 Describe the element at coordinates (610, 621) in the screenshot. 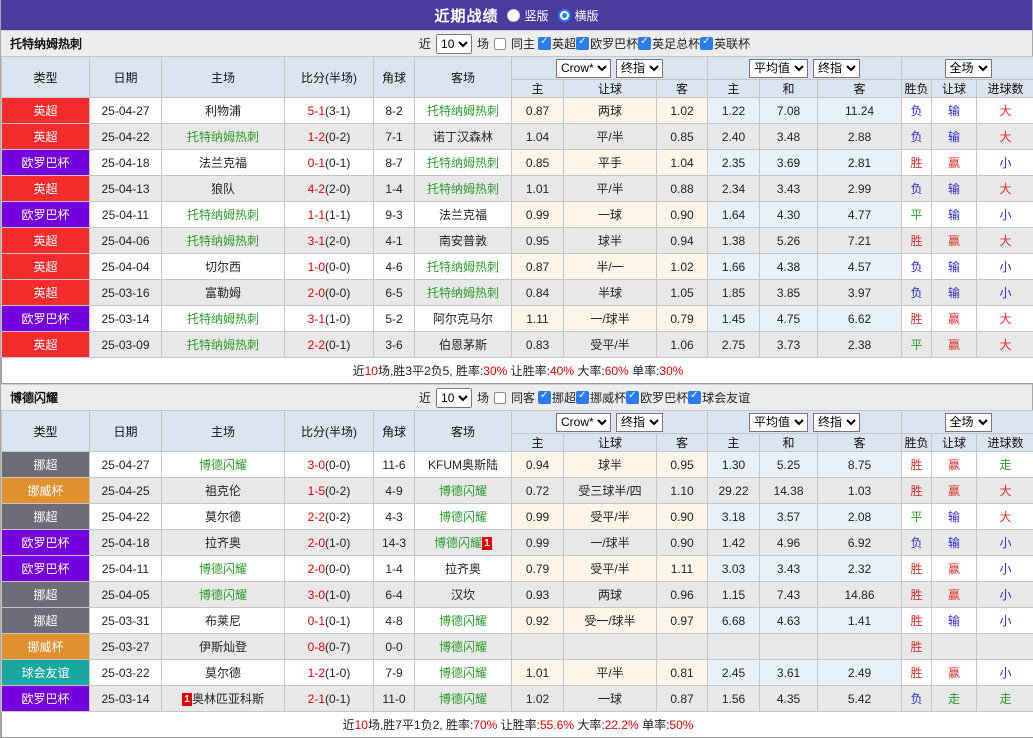

I see `handicap-cell: 受一/球半` at that location.